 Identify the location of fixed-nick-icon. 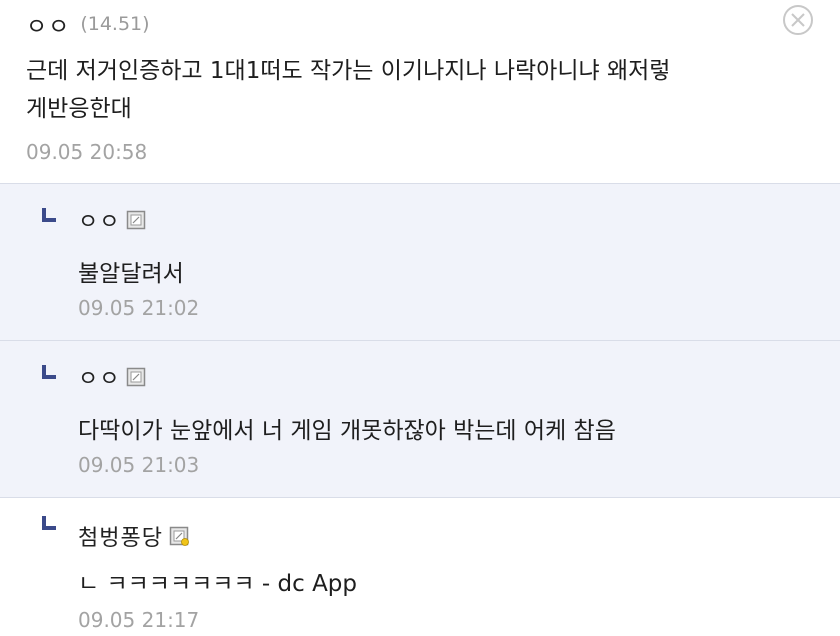
(179, 536).